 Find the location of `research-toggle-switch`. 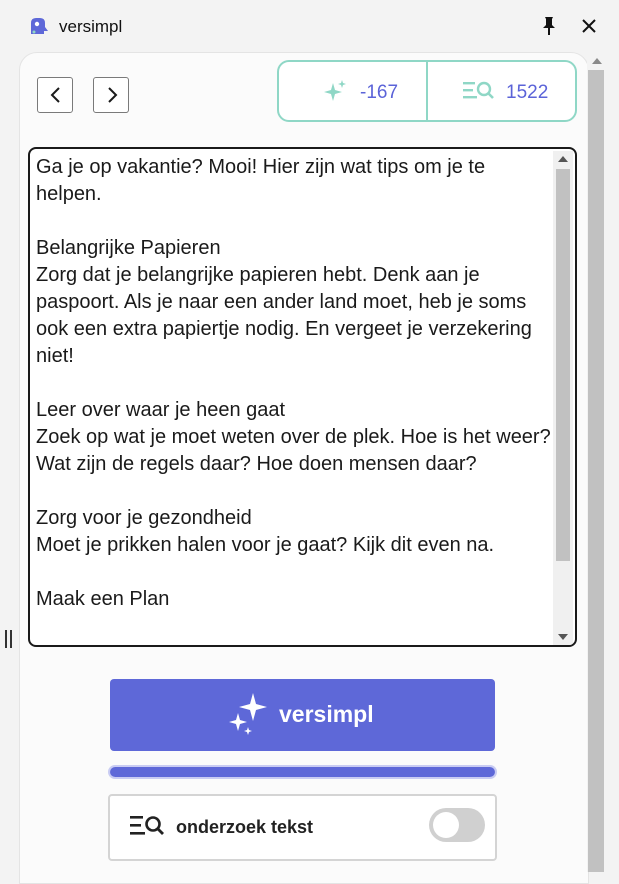

research-toggle-switch is located at coordinates (457, 825).